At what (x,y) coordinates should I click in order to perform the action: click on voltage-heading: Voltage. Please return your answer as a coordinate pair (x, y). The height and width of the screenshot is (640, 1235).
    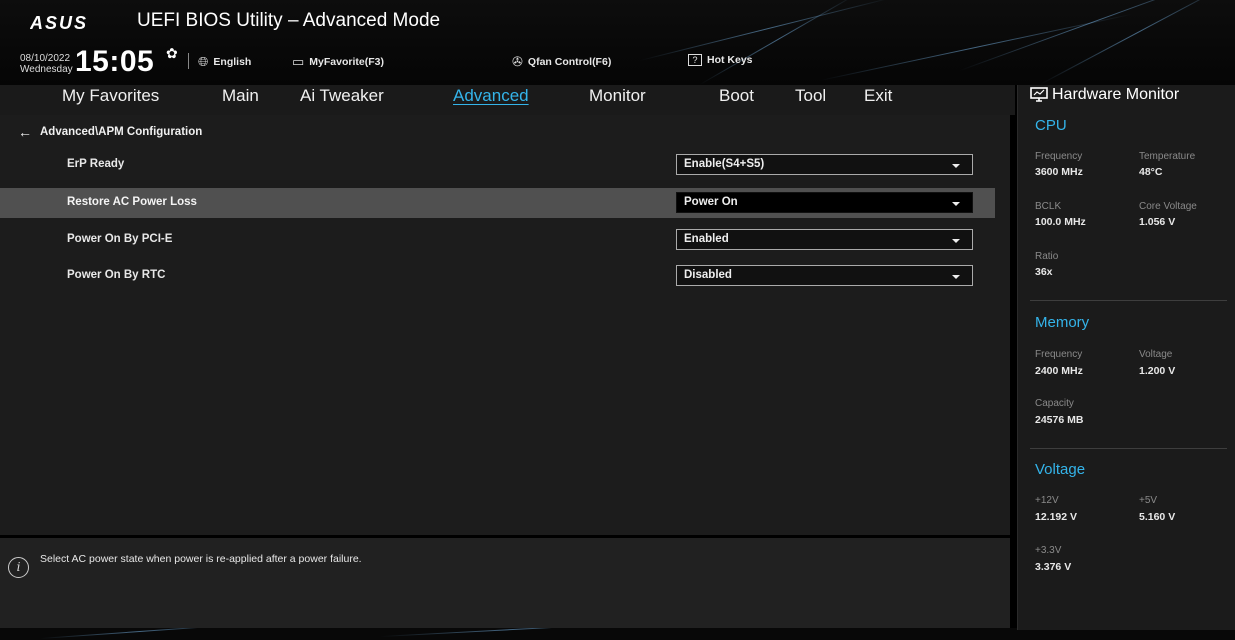
    Looking at the image, I should click on (1060, 469).